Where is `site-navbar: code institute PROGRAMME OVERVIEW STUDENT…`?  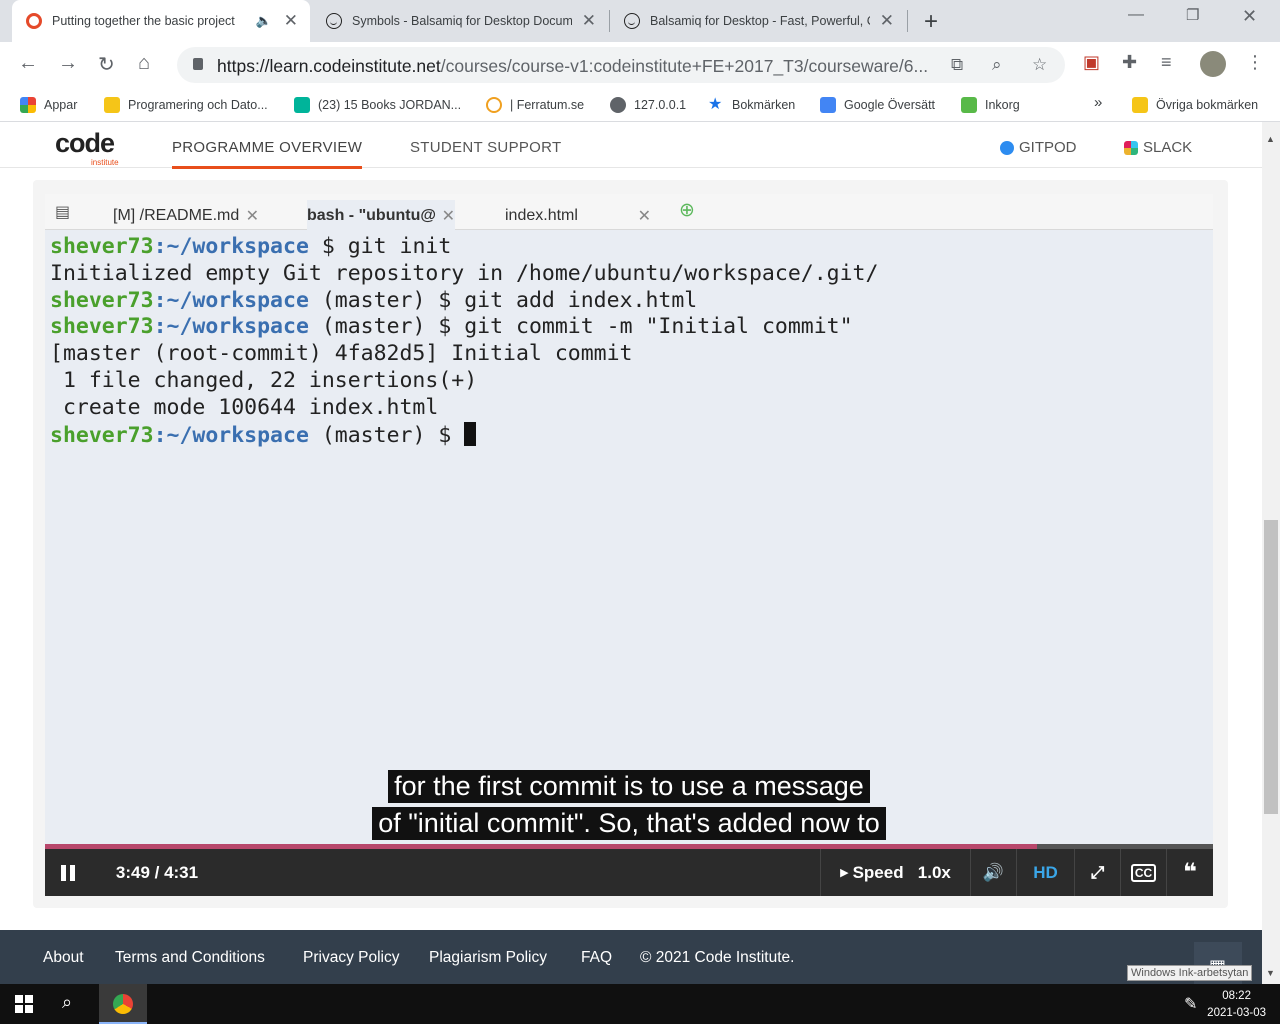 site-navbar: code institute PROGRAMME OVERVIEW STUDENT… is located at coordinates (631, 145).